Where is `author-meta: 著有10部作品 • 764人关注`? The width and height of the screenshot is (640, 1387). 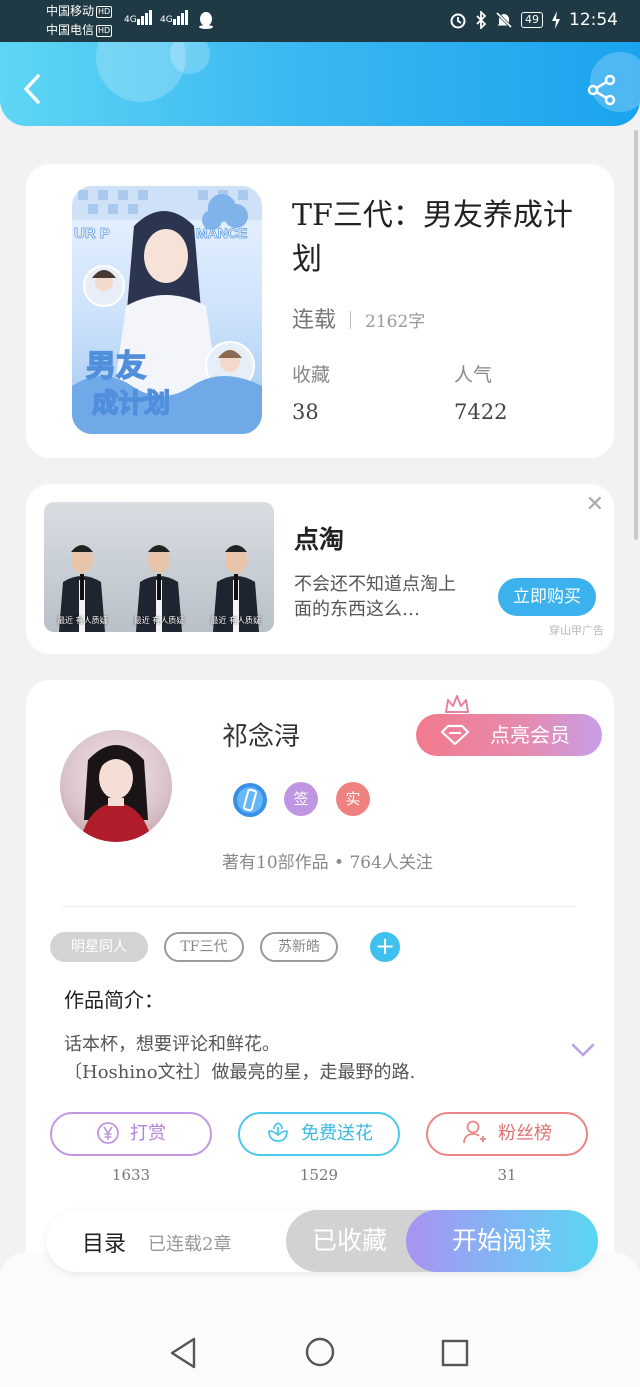 author-meta: 著有10部作品 • 764人关注 is located at coordinates (327, 863).